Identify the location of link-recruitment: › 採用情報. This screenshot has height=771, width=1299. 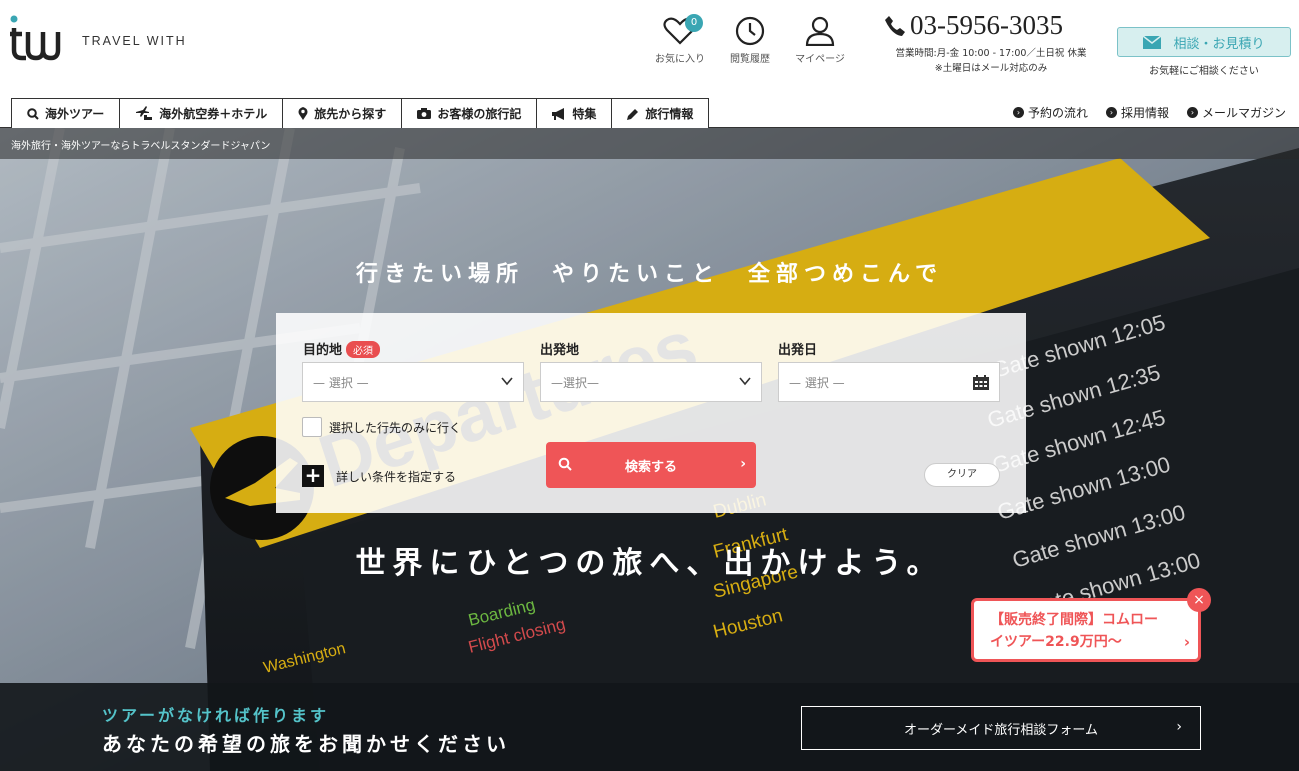
(1137, 112).